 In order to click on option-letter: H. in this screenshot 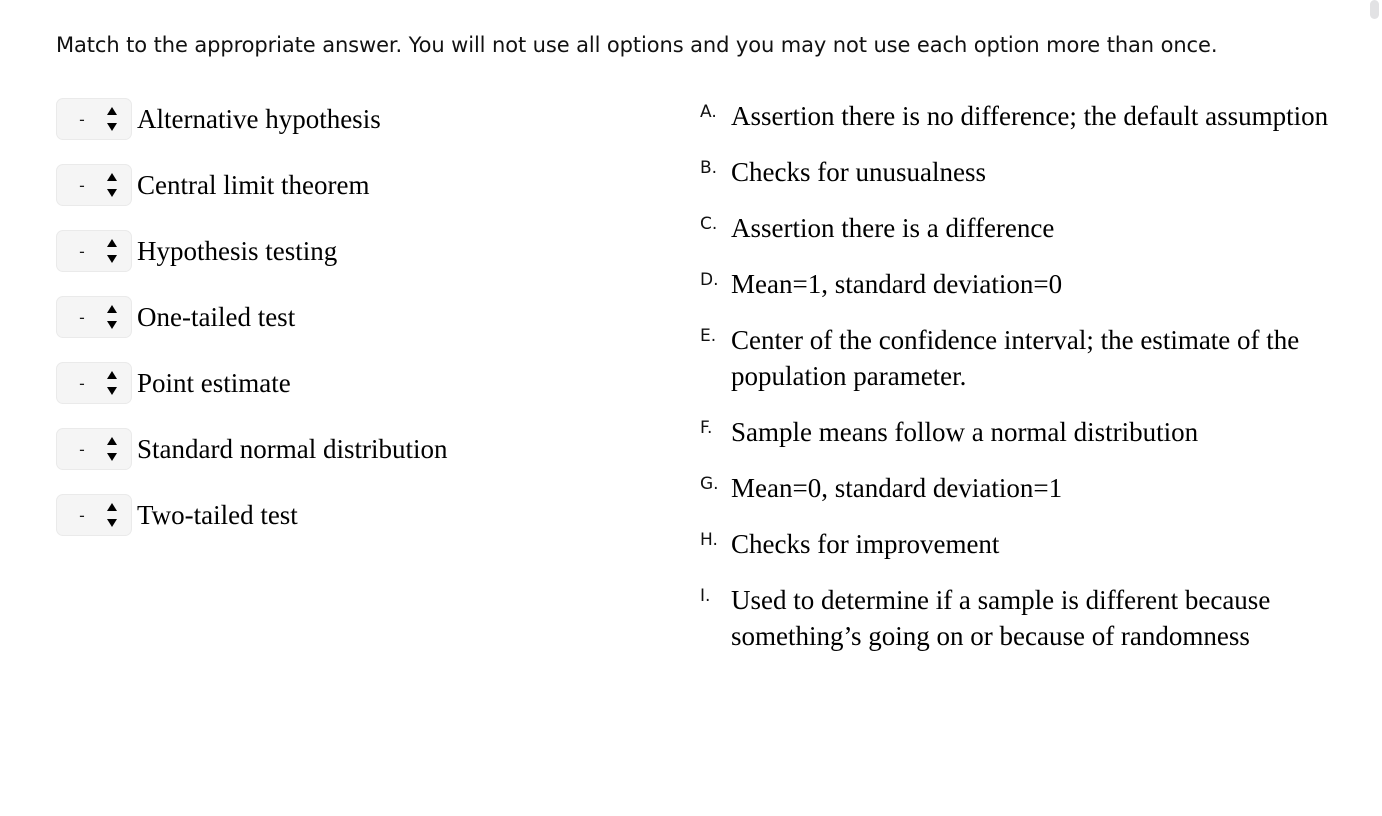, I will do `click(709, 540)`.